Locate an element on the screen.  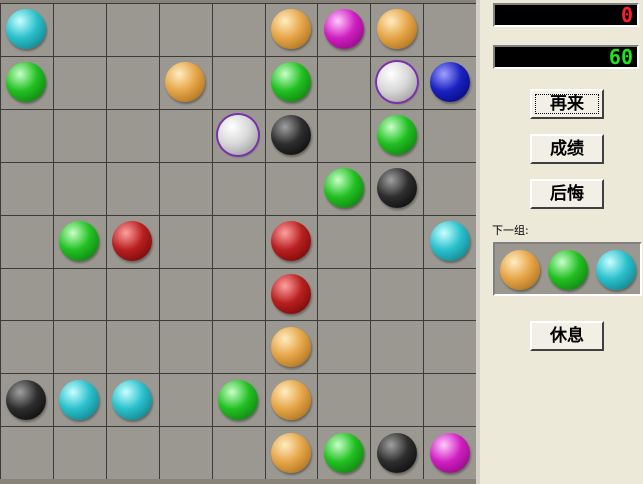
next-ball-cyan is located at coordinates (616, 270).